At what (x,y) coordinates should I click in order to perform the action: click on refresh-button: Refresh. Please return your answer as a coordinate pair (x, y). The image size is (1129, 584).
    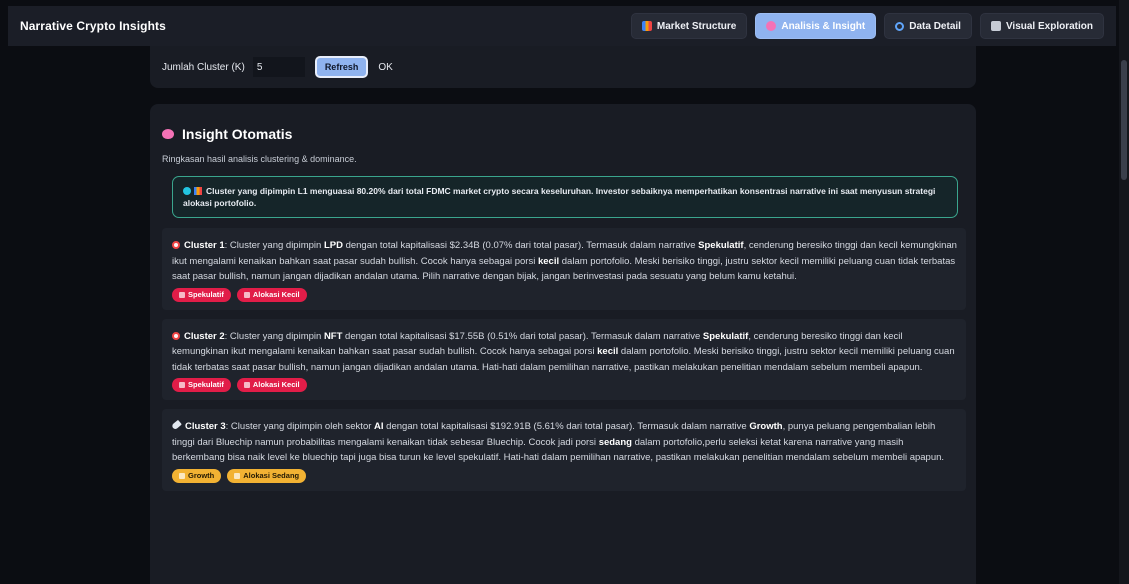
    Looking at the image, I should click on (341, 67).